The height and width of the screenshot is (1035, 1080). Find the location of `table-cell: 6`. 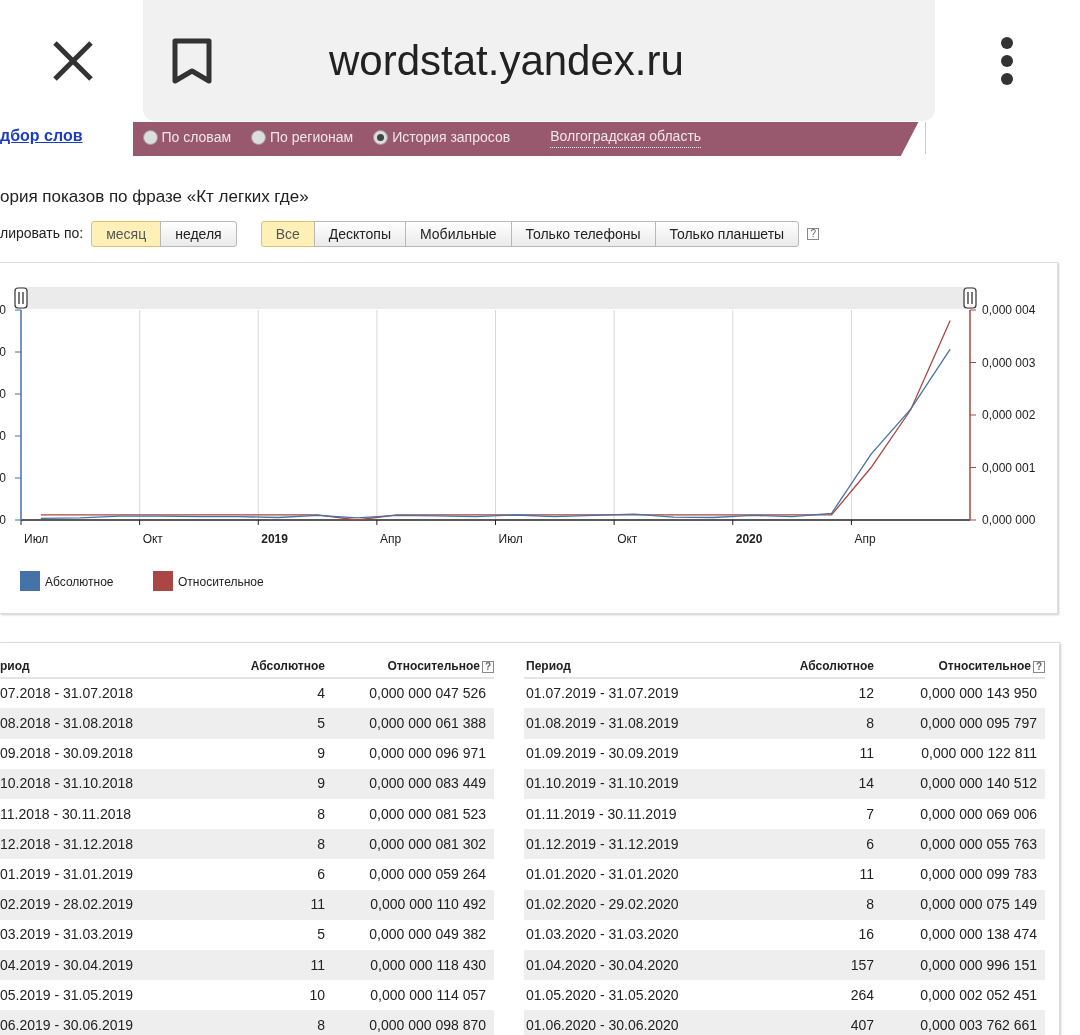

table-cell: 6 is located at coordinates (870, 843).